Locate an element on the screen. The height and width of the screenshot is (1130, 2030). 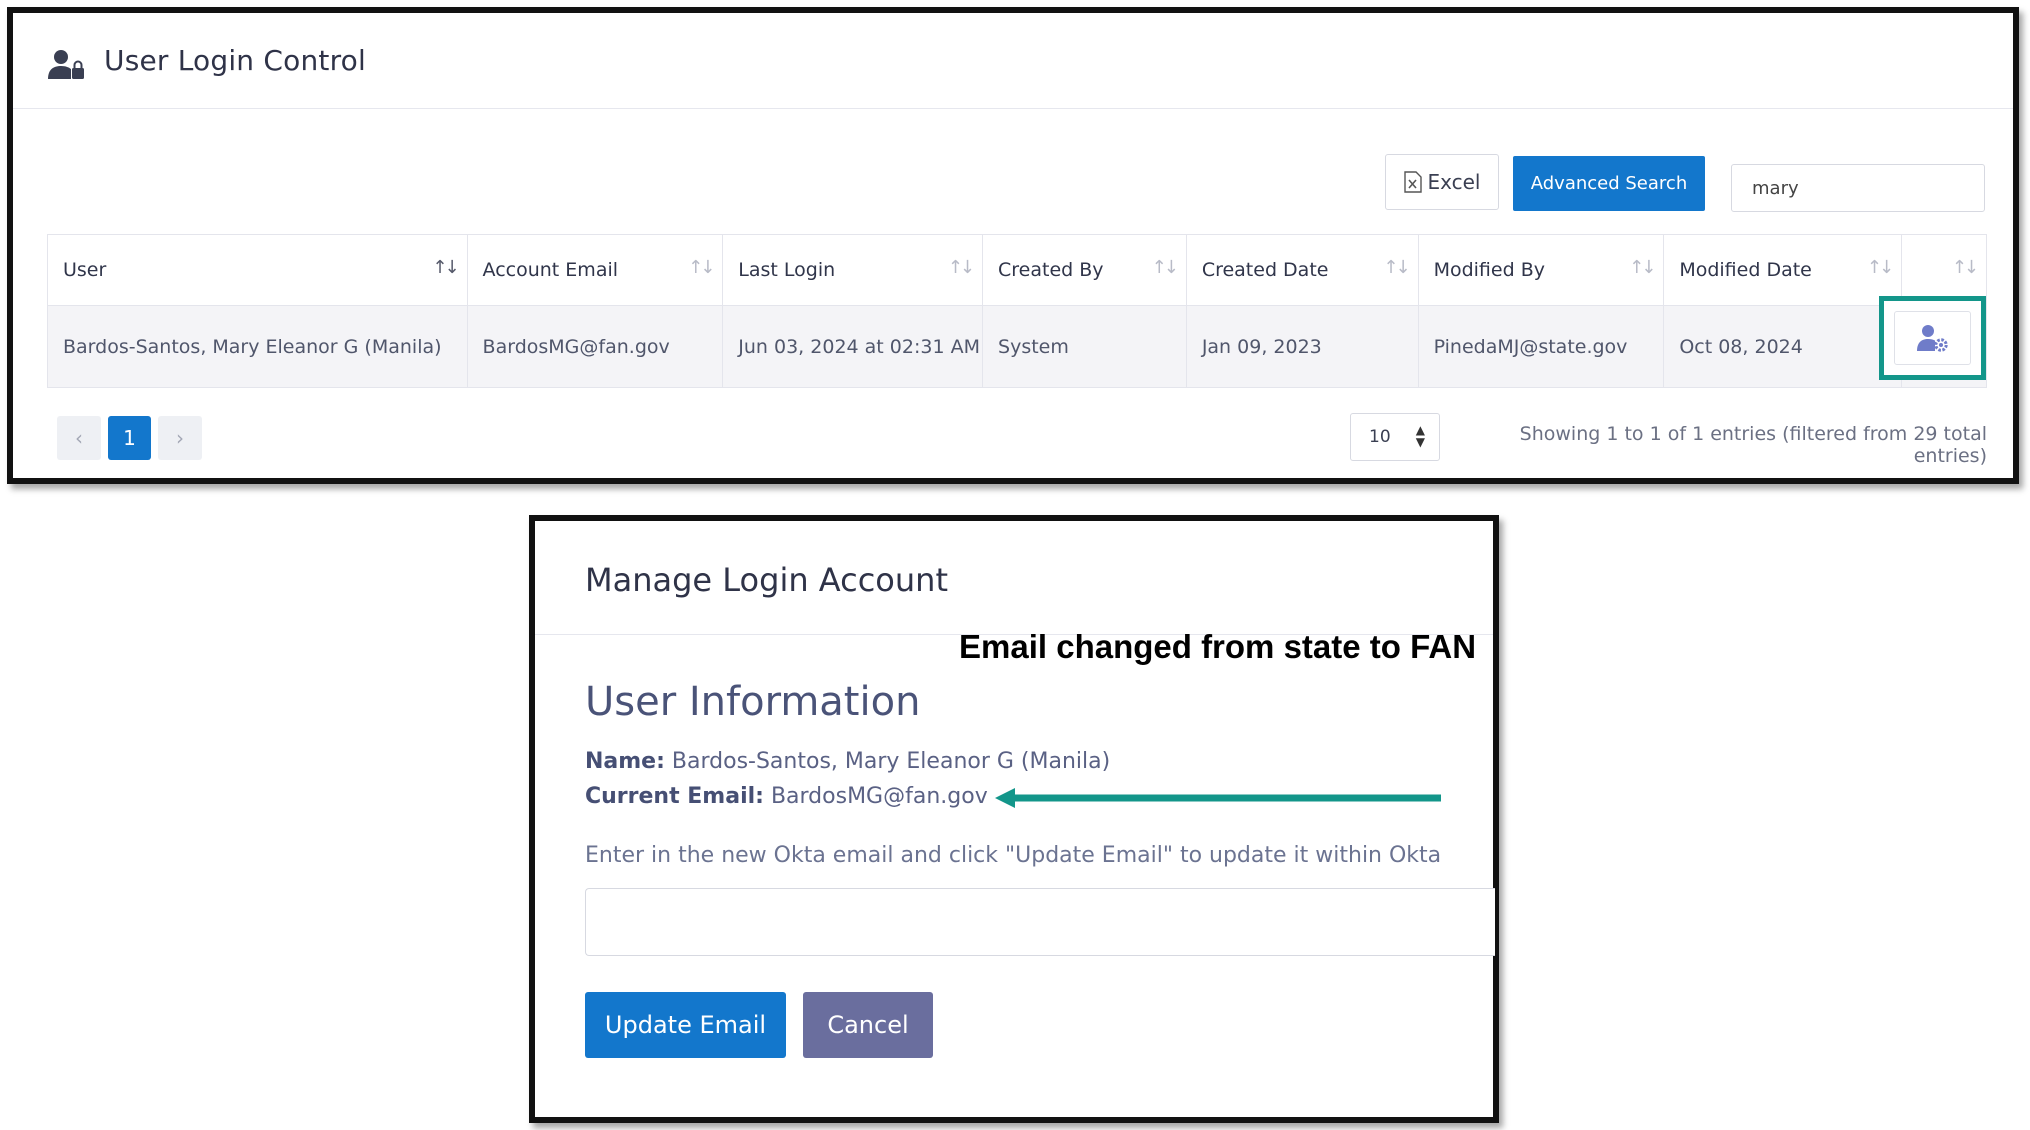
user-gear-icon is located at coordinates (1932, 338).